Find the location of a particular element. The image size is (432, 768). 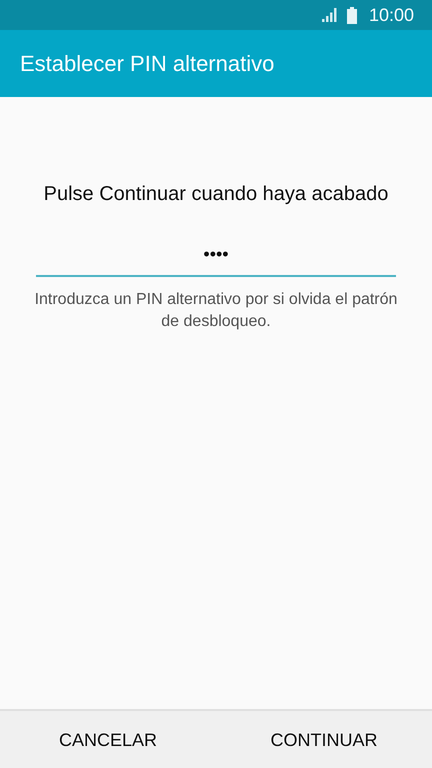

action-button: CANCELAR is located at coordinates (108, 739).